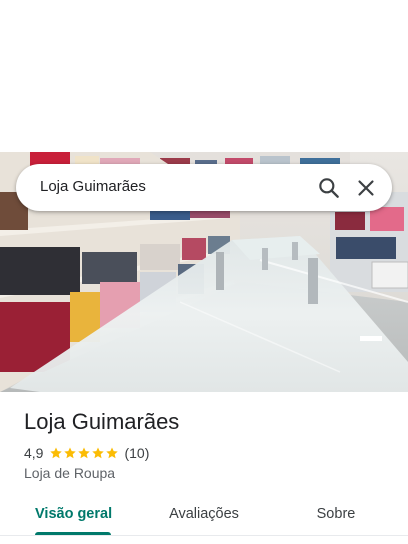 The image size is (408, 544). What do you see at coordinates (73, 514) in the screenshot?
I see `tab-overview: Visão geral` at bounding box center [73, 514].